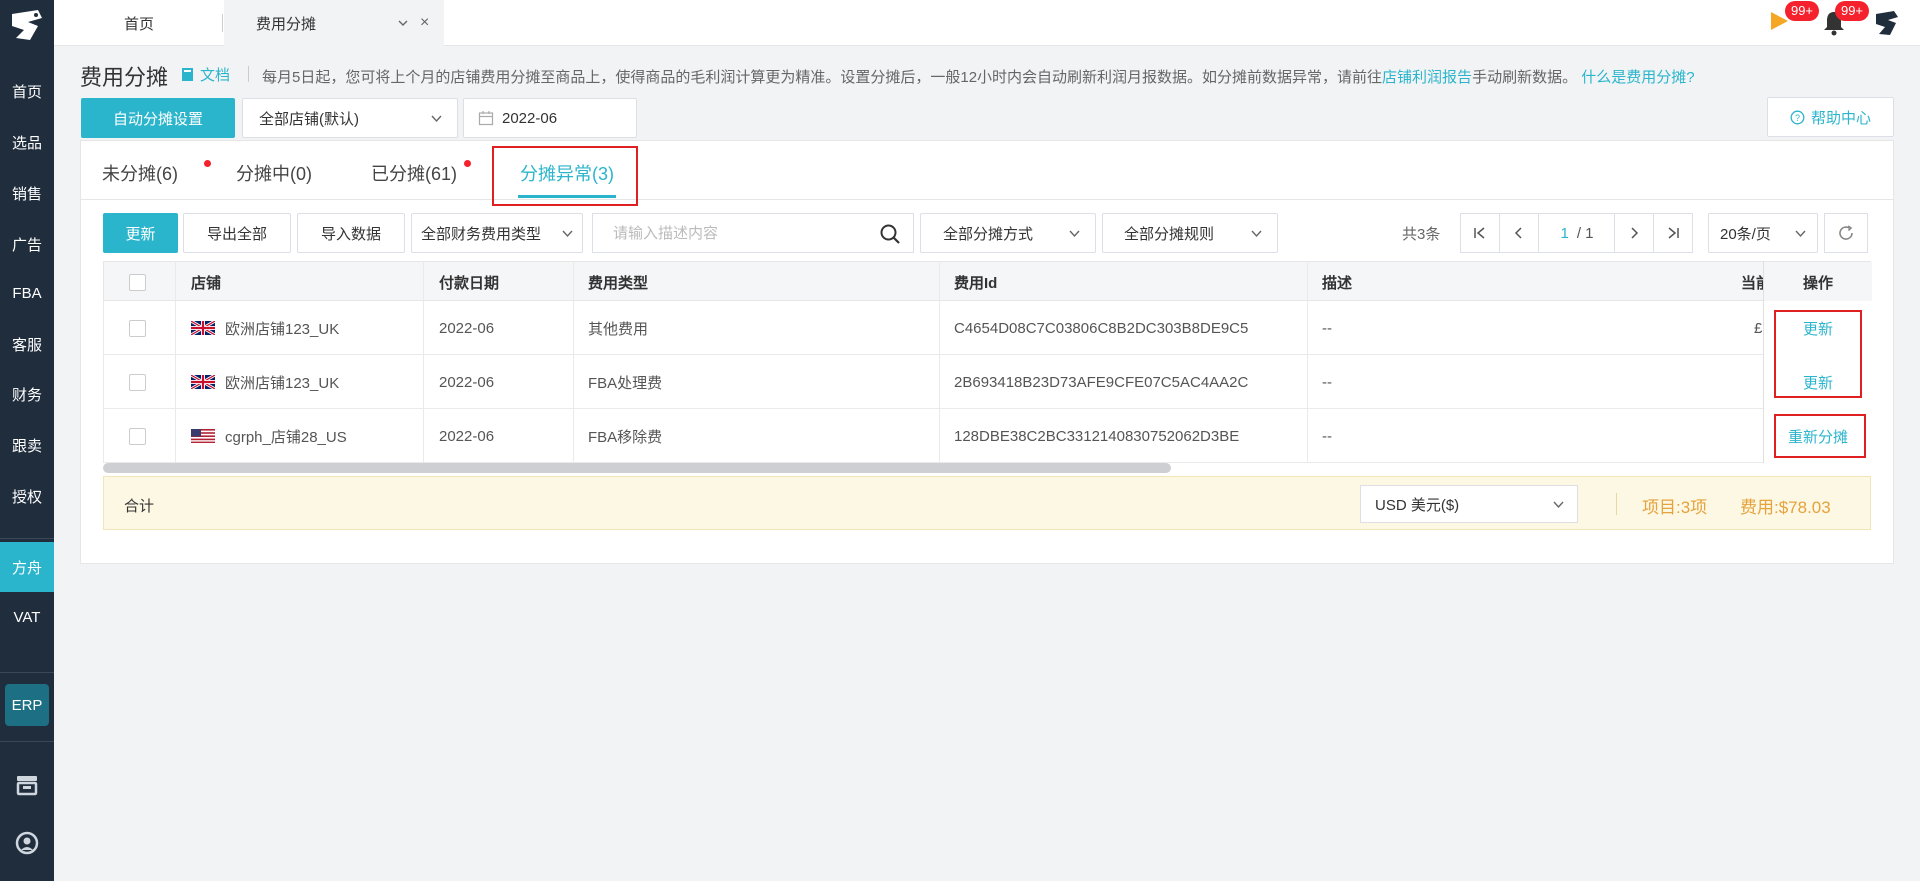 Image resolution: width=1920 pixels, height=881 pixels. Describe the element at coordinates (27, 785) in the screenshot. I see `store-icon` at that location.